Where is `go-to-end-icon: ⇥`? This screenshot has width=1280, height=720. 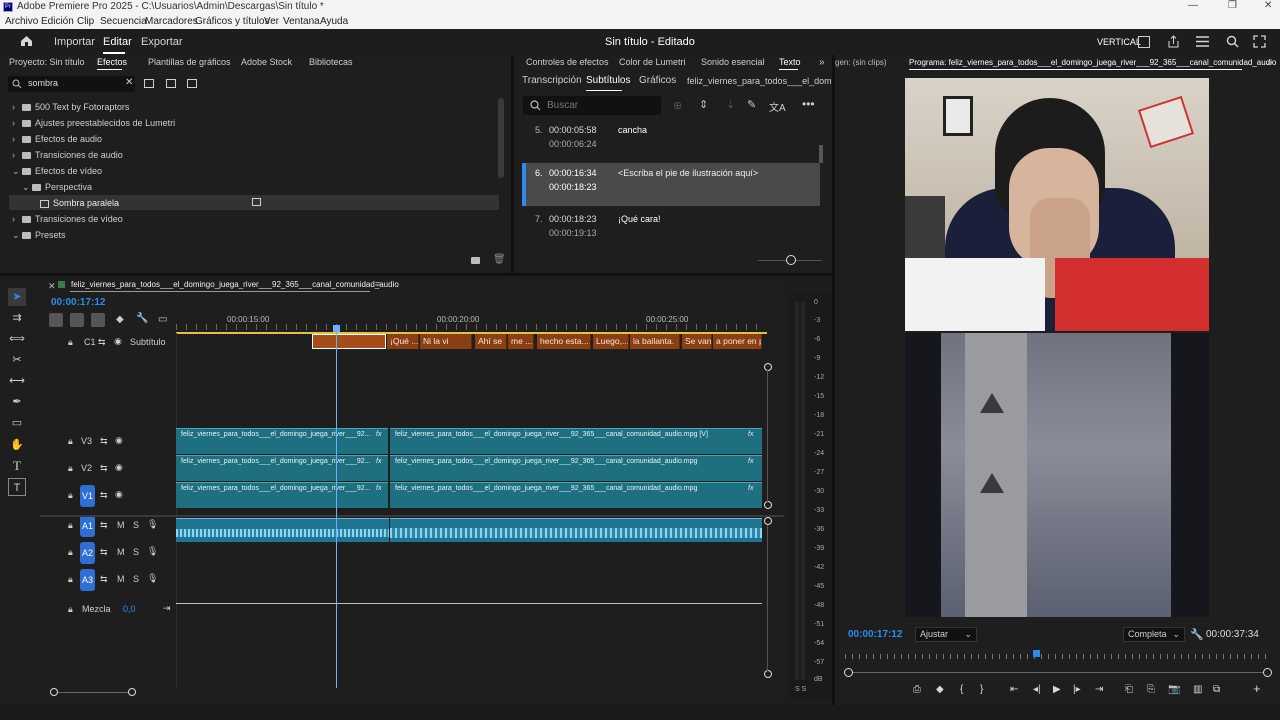
go-to-end-icon: ⇥ is located at coordinates (167, 608).